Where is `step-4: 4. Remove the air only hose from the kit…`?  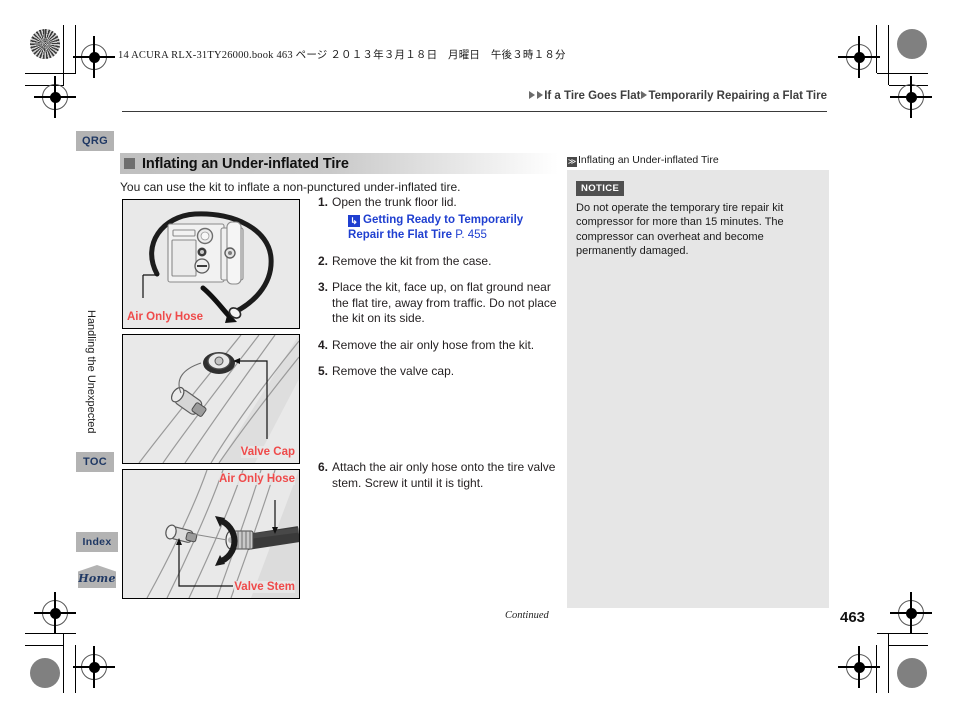 step-4: 4. Remove the air only hose from the kit… is located at coordinates (438, 346).